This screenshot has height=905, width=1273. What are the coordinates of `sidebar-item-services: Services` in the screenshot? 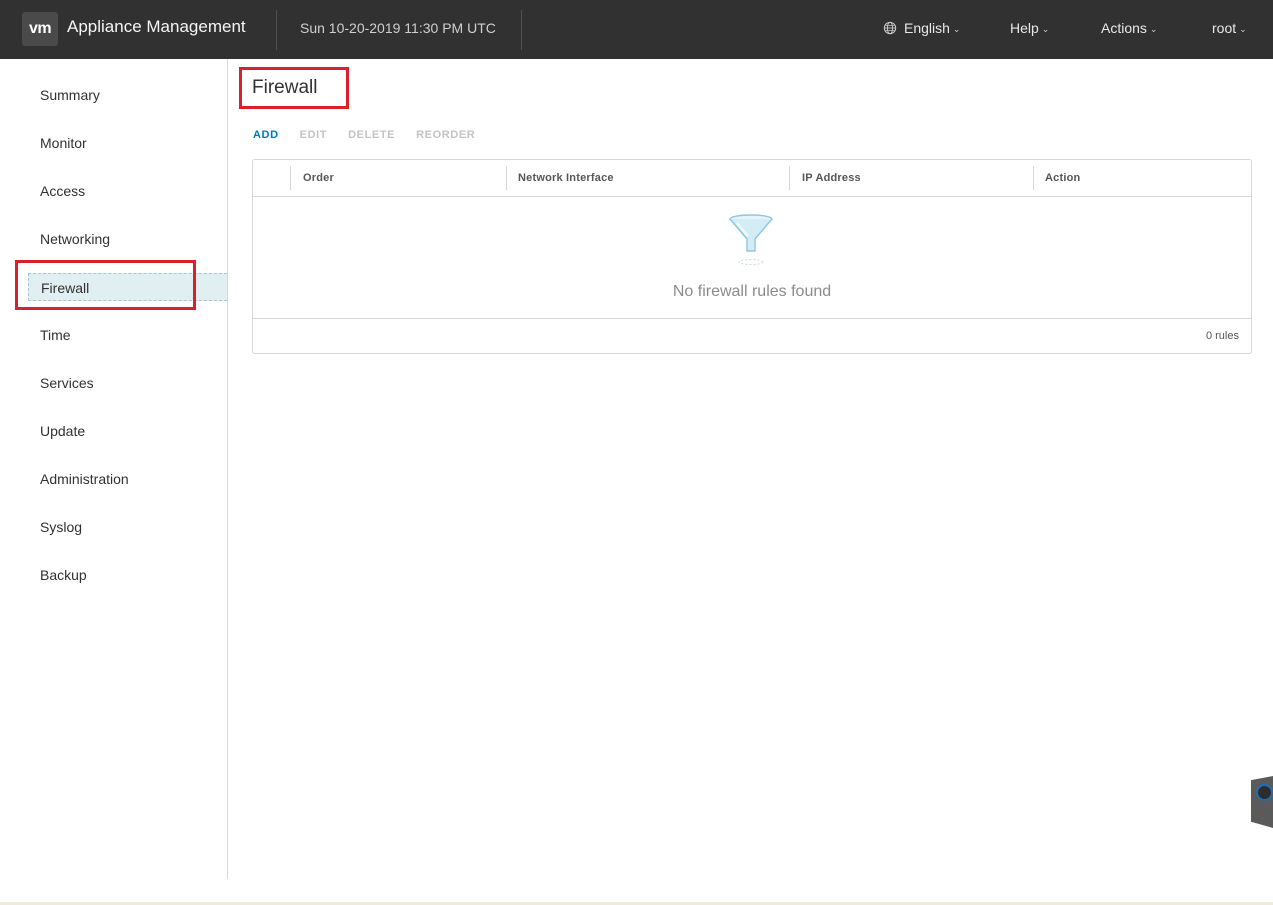 It's located at (127, 383).